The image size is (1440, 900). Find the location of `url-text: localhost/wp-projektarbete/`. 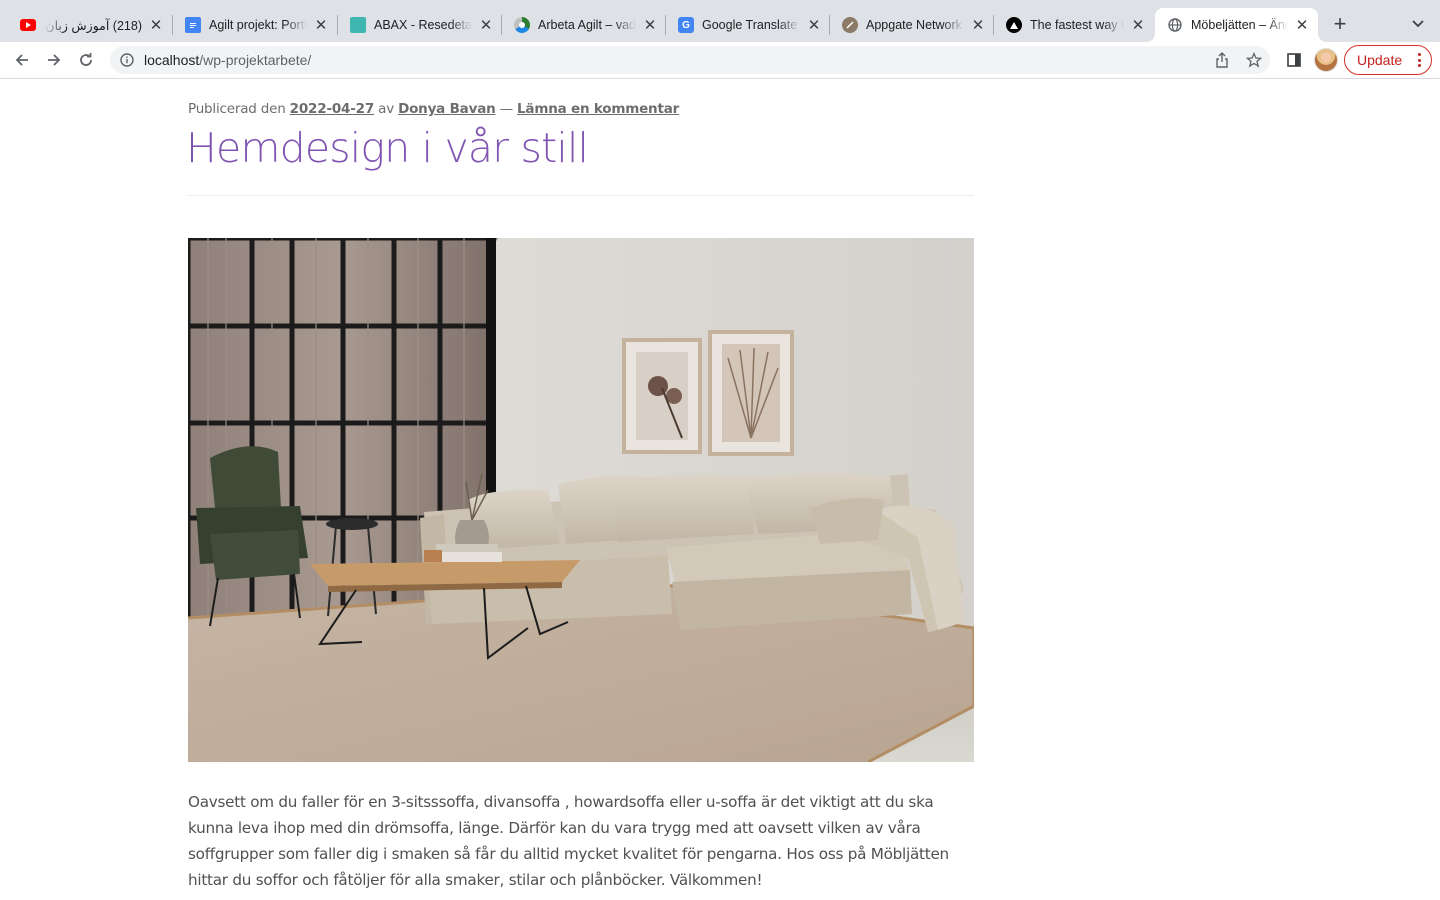

url-text: localhost/wp-projektarbete/ is located at coordinates (227, 60).